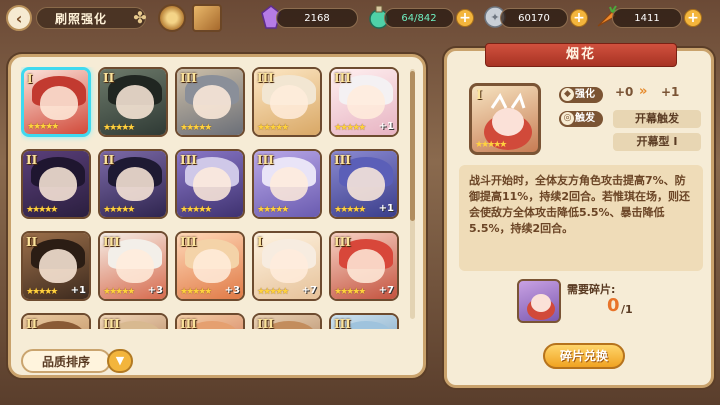  I want to click on crystal-counter: 2168, so click(317, 18).